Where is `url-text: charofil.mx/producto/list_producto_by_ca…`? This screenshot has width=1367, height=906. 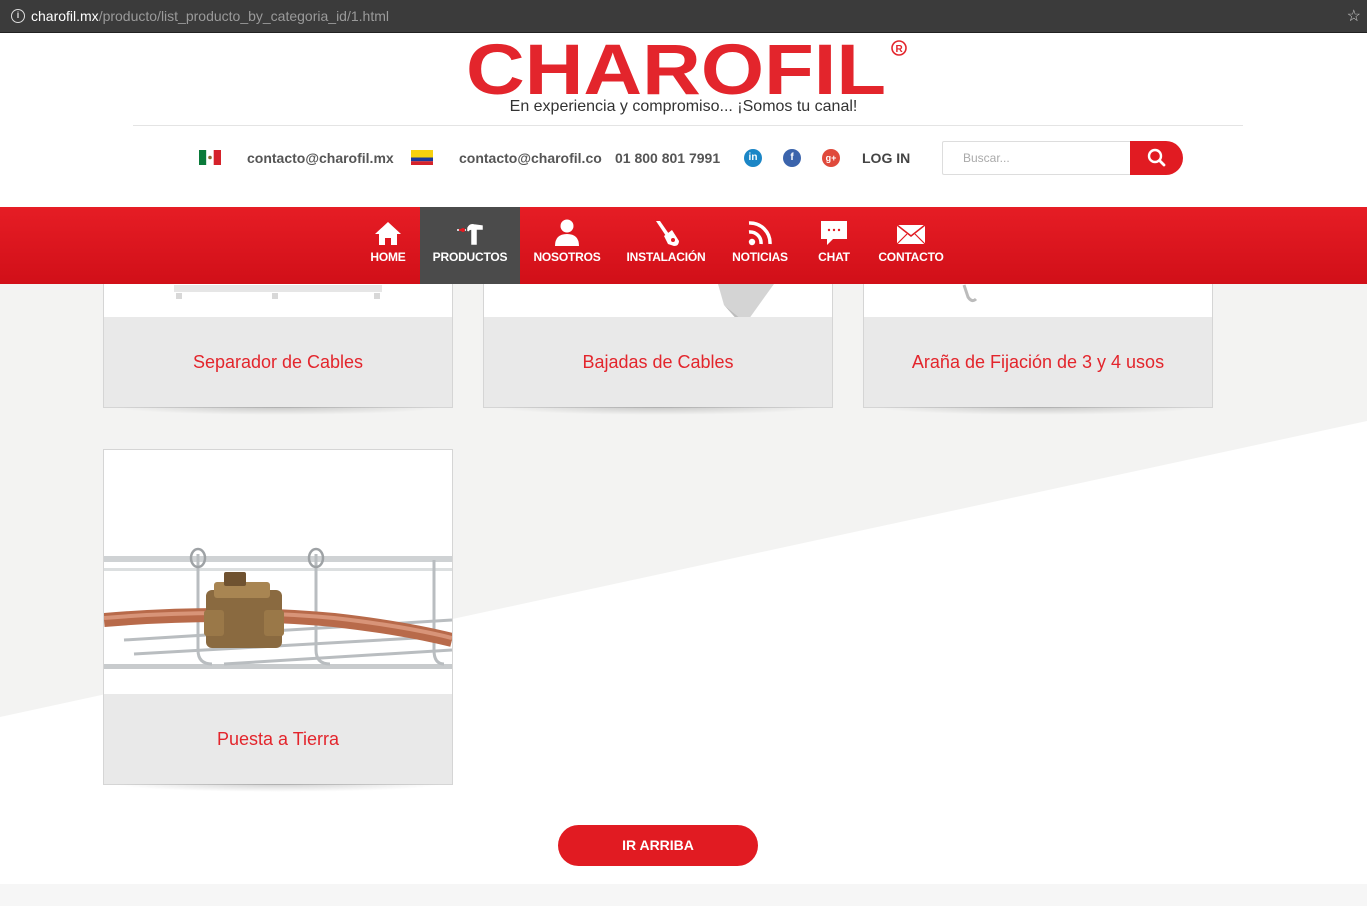 url-text: charofil.mx/producto/list_producto_by_ca… is located at coordinates (210, 16).